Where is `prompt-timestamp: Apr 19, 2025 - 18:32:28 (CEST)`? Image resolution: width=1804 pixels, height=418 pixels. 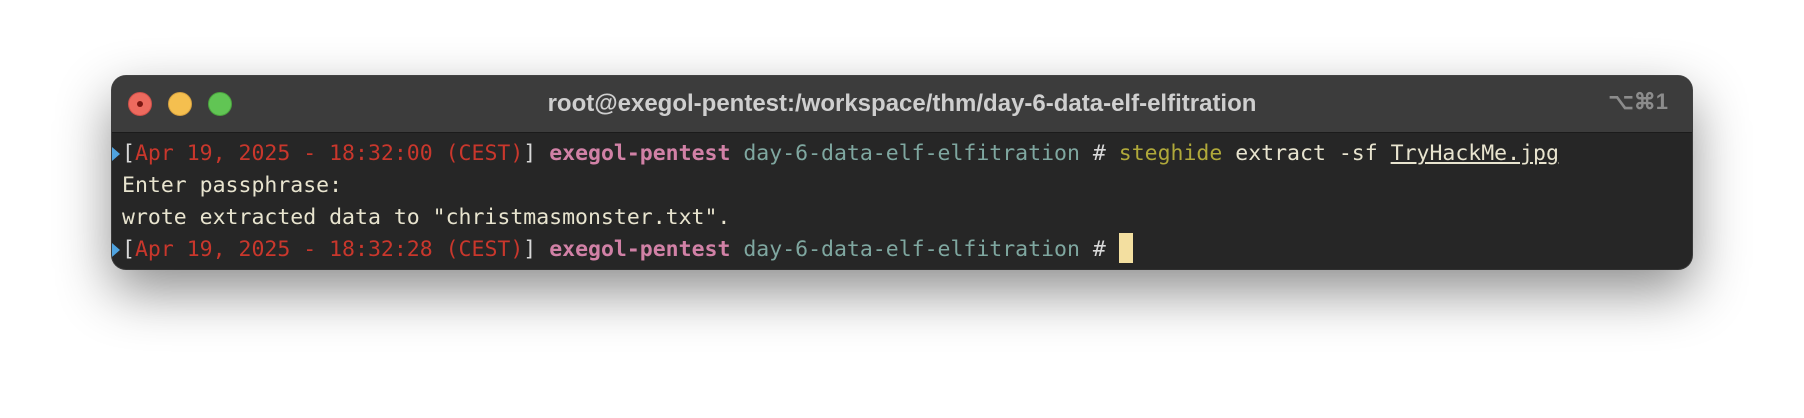
prompt-timestamp: Apr 19, 2025 - 18:32:28 (CEST) is located at coordinates (329, 249).